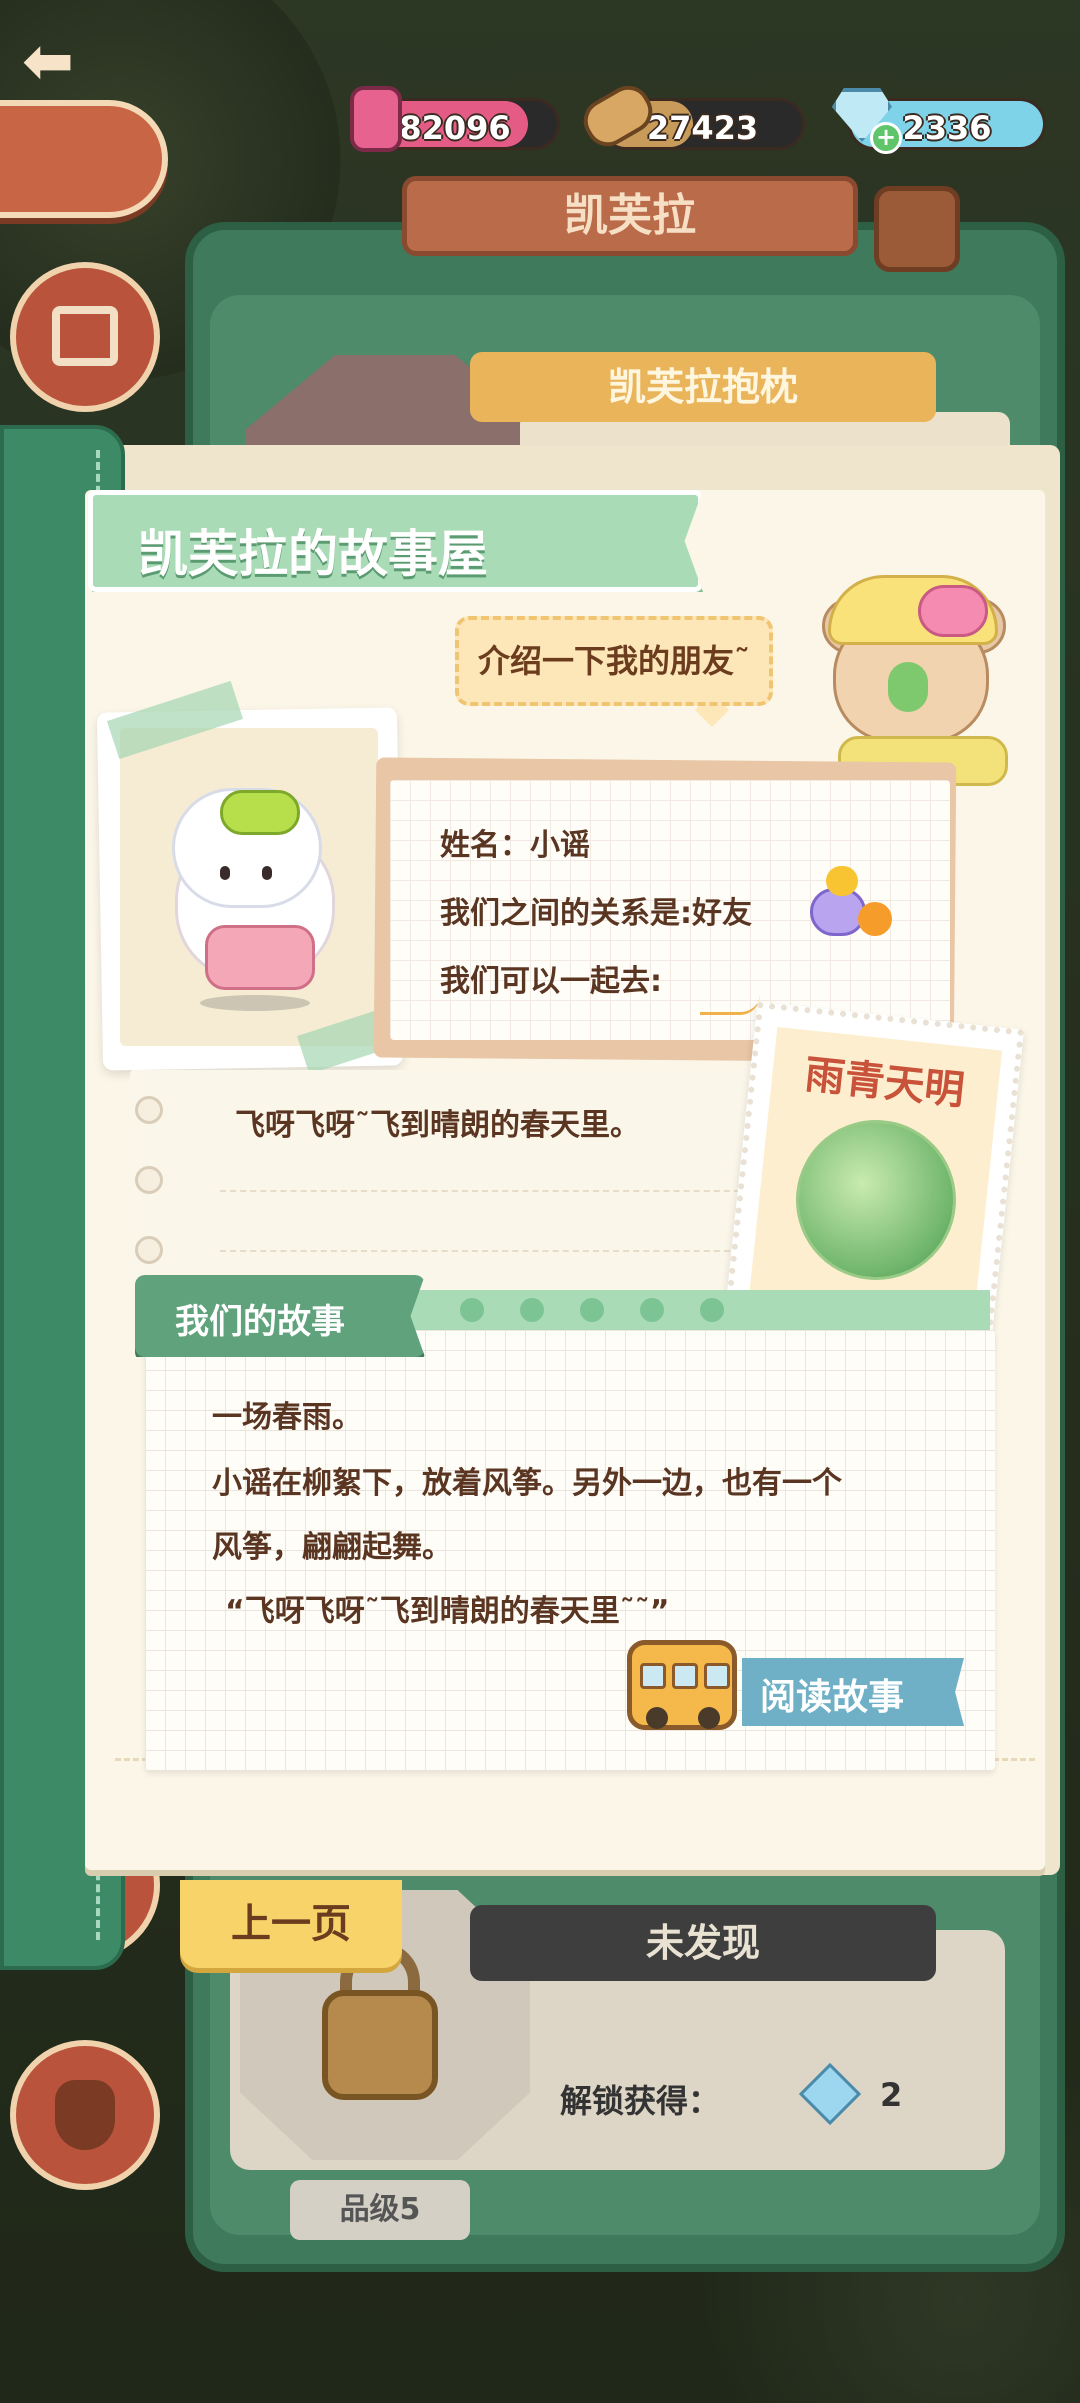  I want to click on padlock-icon, so click(380, 2045).